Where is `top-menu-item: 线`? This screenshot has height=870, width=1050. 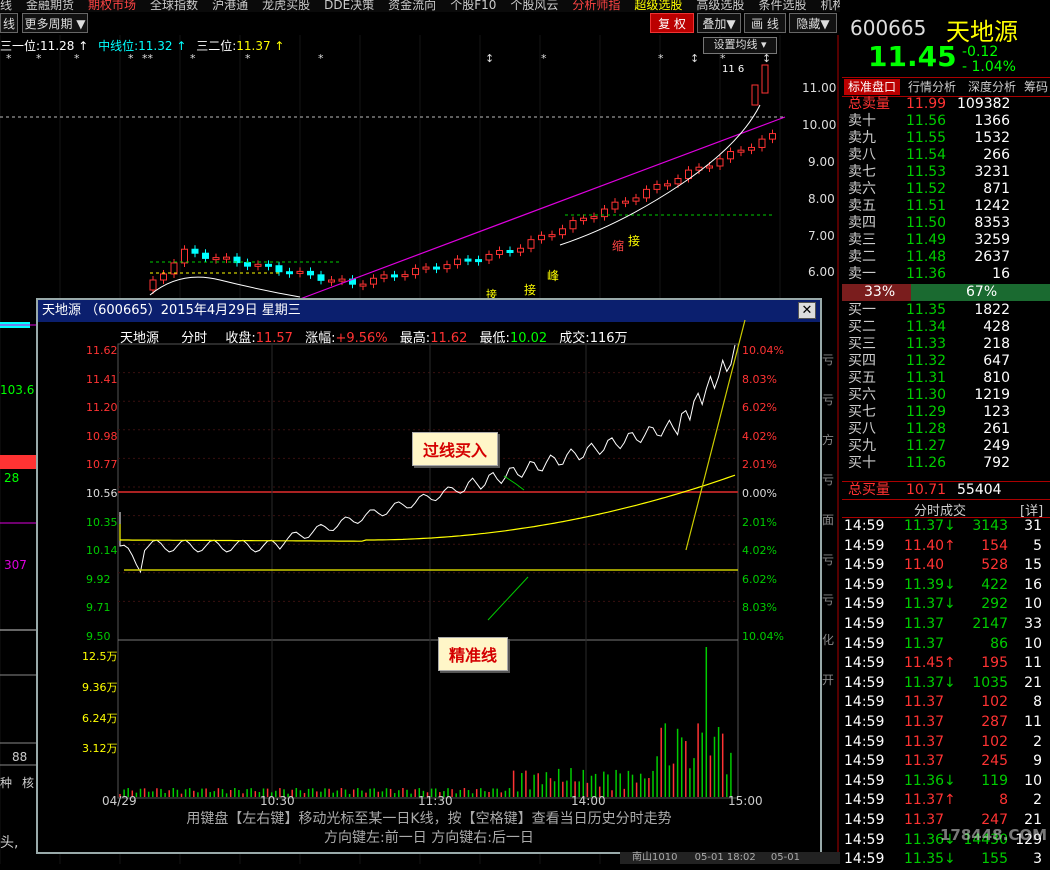 top-menu-item: 线 is located at coordinates (6, 6).